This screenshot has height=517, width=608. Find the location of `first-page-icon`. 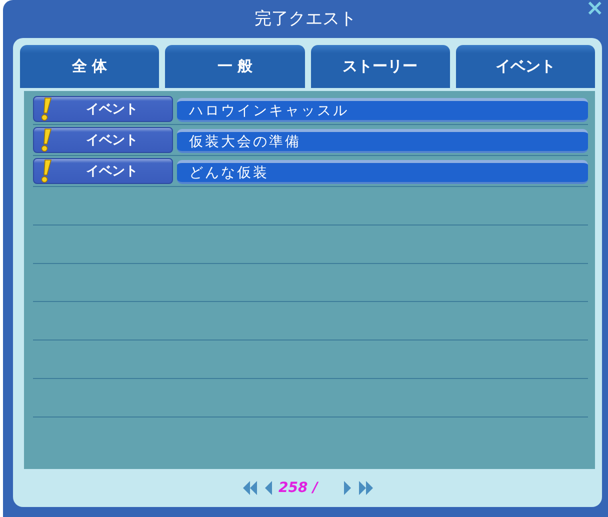

first-page-icon is located at coordinates (250, 488).